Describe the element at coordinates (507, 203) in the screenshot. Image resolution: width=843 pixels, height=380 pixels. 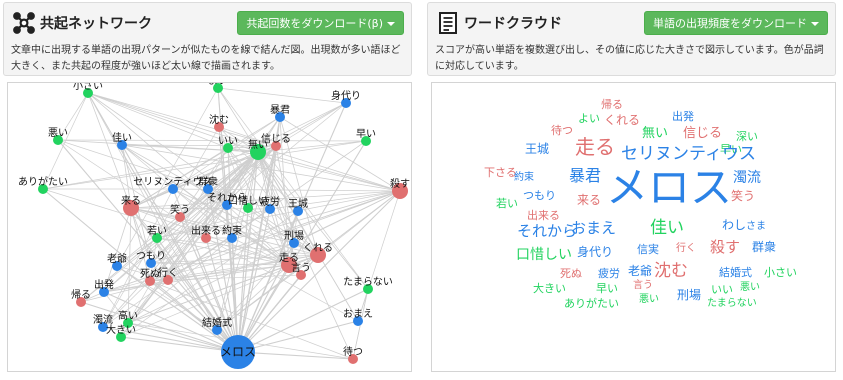
I see `word-若い: 若い` at that location.